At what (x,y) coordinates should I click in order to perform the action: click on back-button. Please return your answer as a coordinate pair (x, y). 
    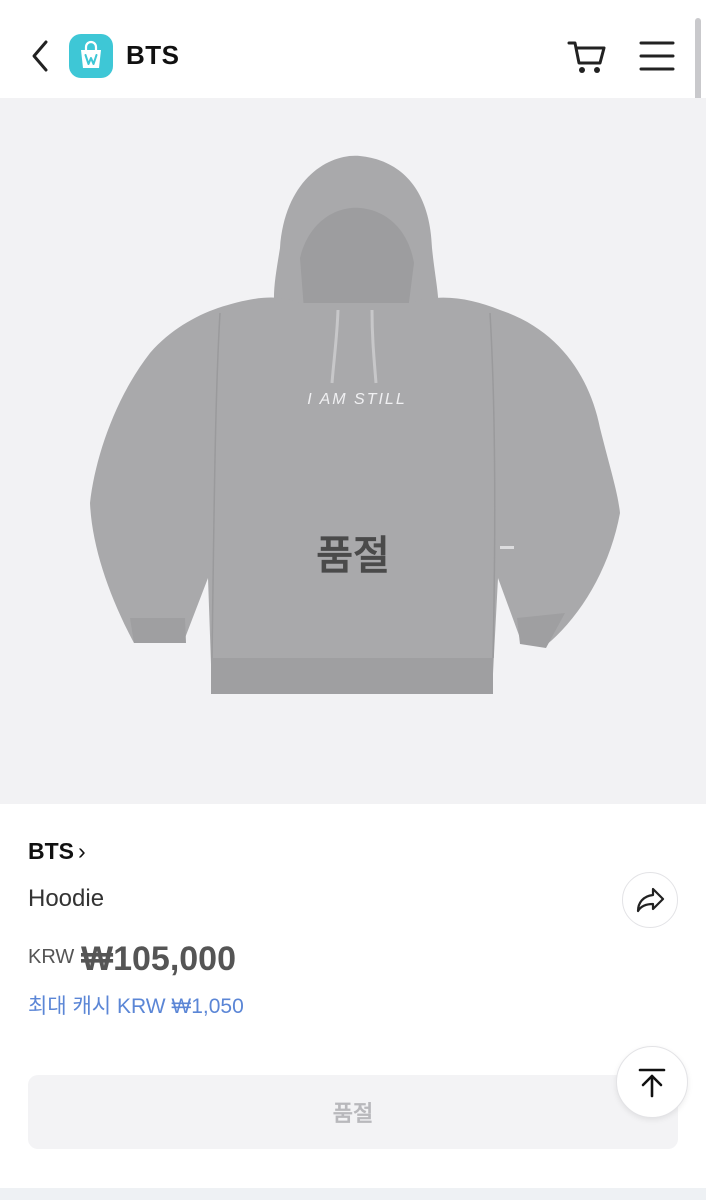
    Looking at the image, I should click on (41, 56).